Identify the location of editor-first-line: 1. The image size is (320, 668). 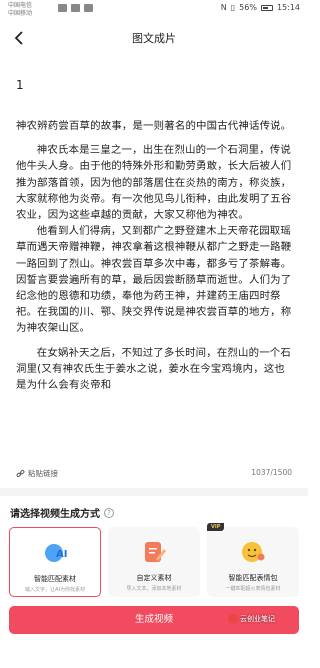
(154, 85).